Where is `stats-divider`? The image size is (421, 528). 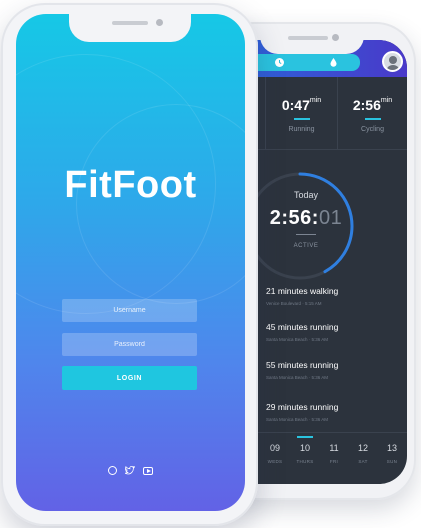 stats-divider is located at coordinates (331, 149).